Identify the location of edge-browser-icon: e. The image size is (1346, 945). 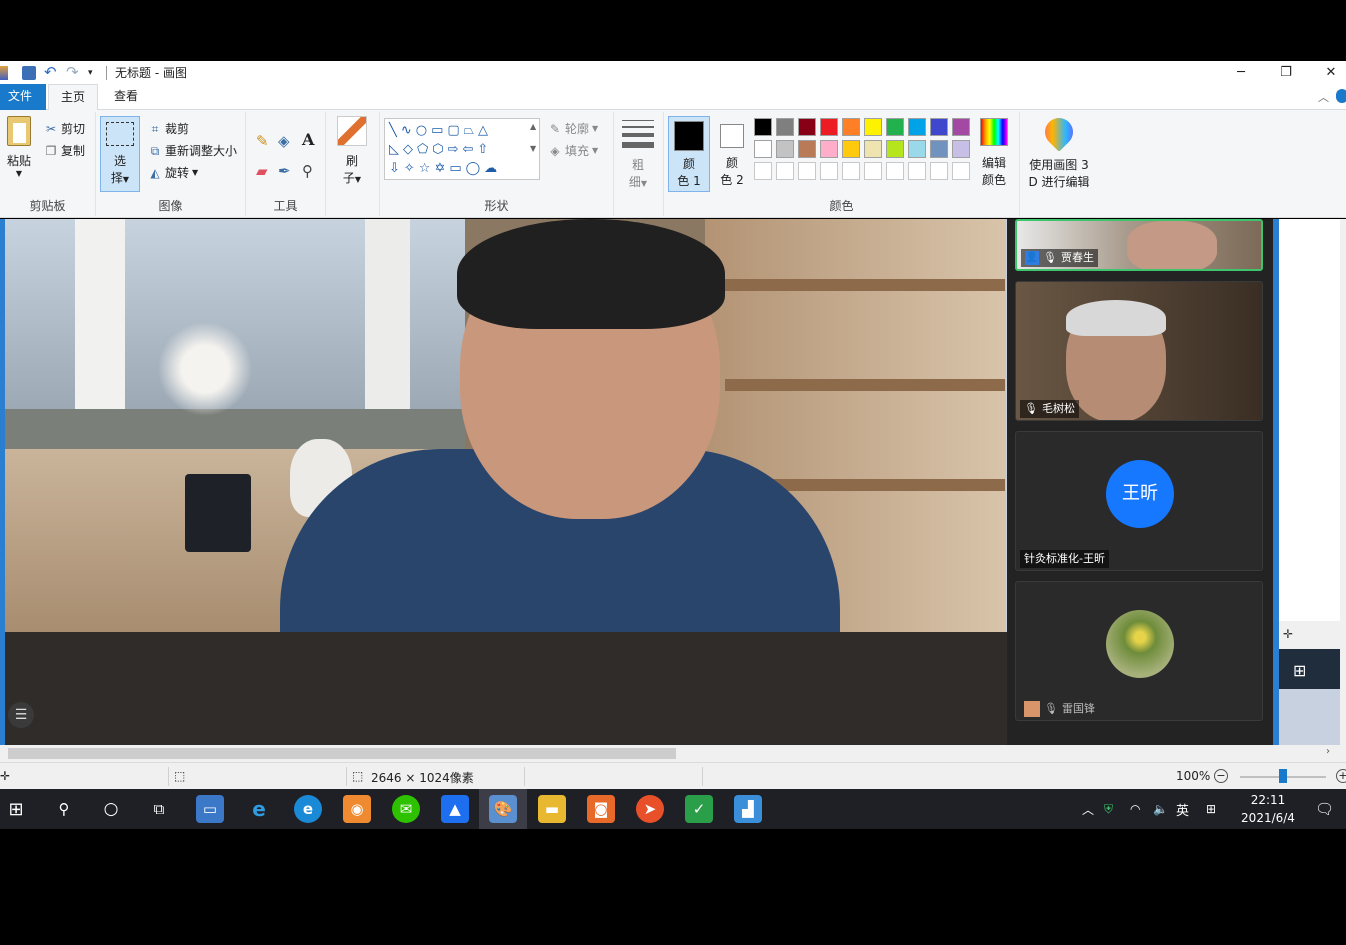
(308, 809).